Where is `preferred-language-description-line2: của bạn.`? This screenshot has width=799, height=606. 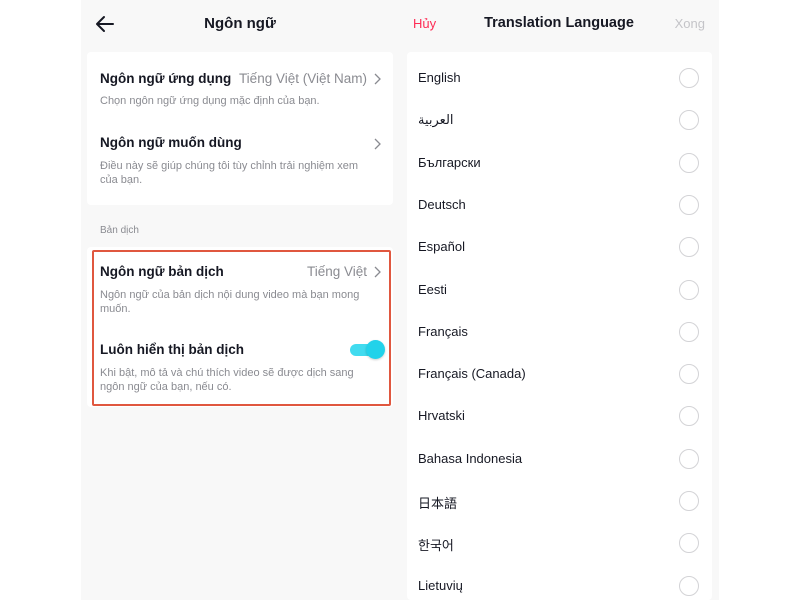 preferred-language-description-line2: của bạn. is located at coordinates (121, 180).